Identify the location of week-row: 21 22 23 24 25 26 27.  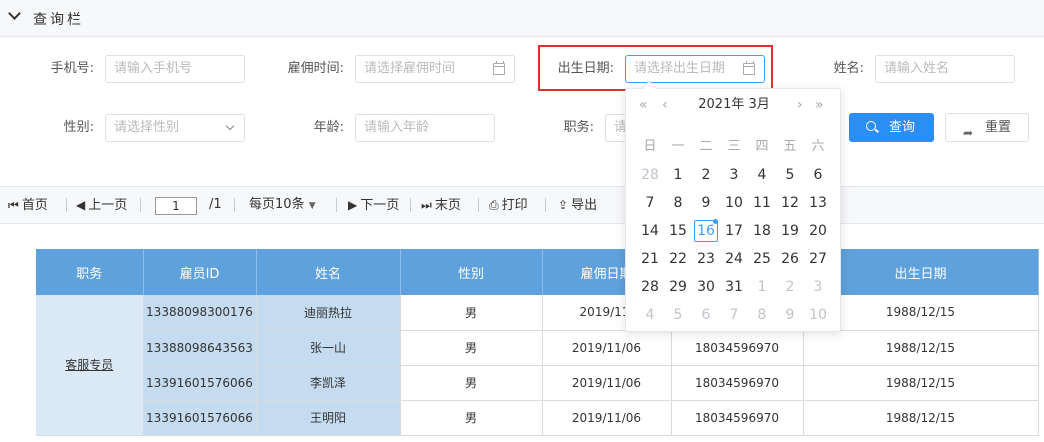
(734, 259).